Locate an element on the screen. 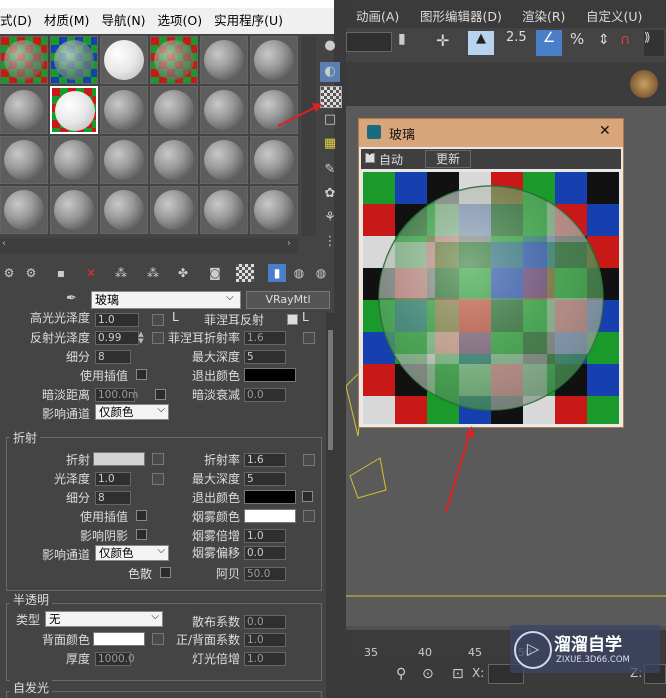  assign-material-icon: ▪ is located at coordinates (61, 273).